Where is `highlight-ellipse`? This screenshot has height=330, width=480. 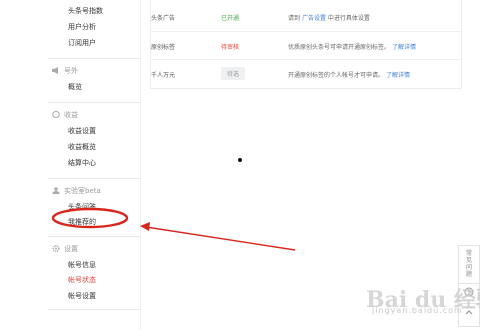 highlight-ellipse is located at coordinates (90, 218).